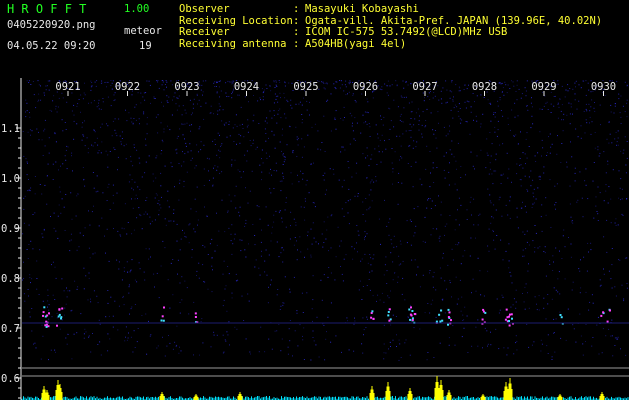 This screenshot has height=400, width=629. What do you see at coordinates (10, 229) in the screenshot?
I see `y-tick-label: 0.9` at bounding box center [10, 229].